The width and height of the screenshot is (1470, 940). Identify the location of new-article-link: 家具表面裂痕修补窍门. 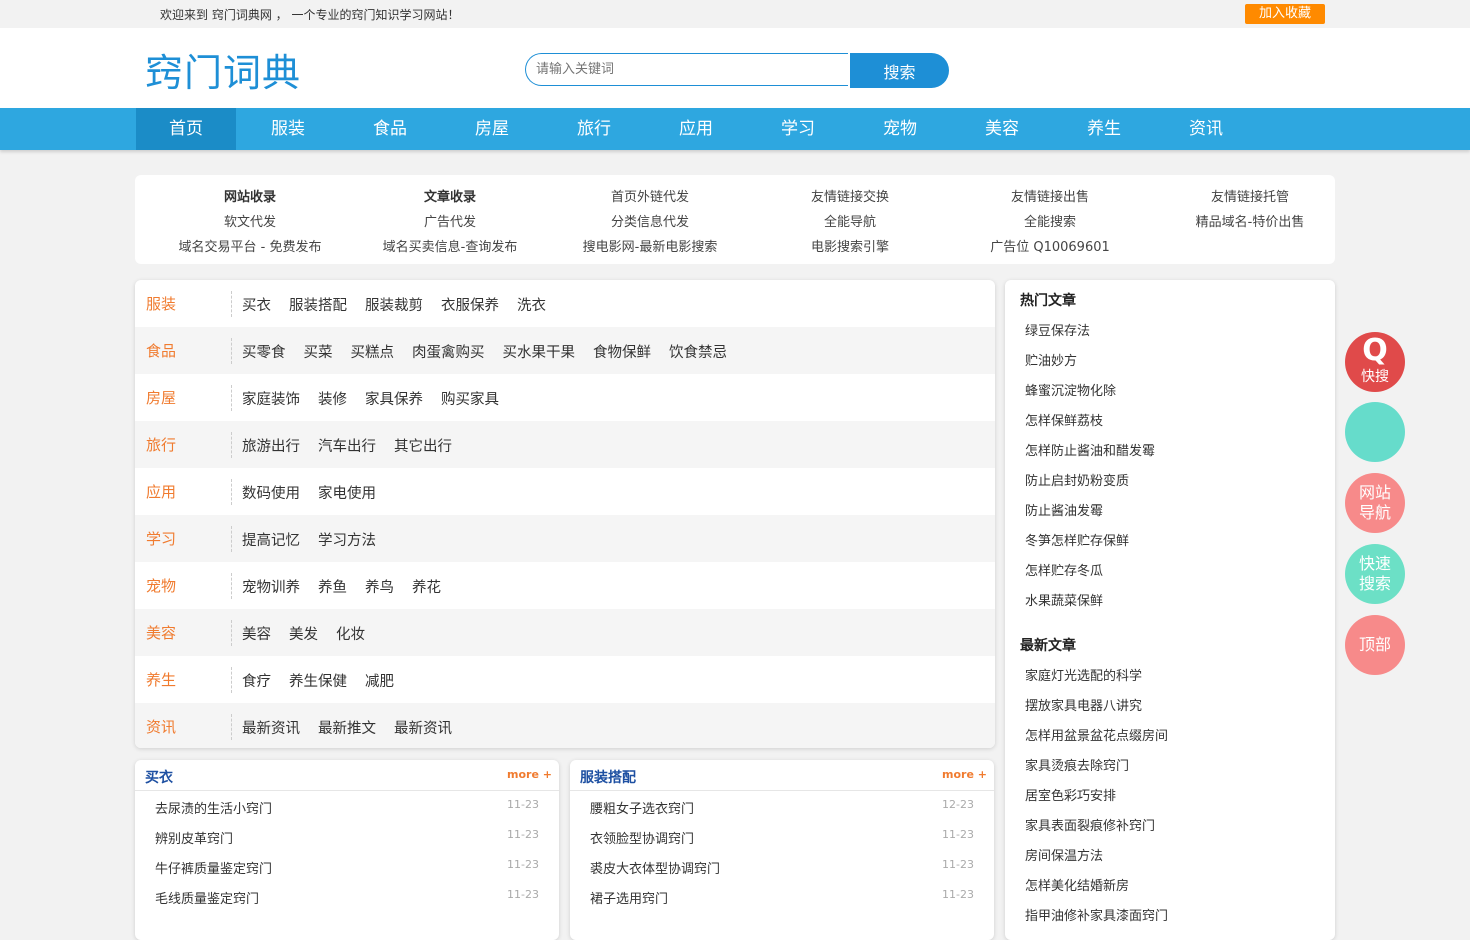
(1090, 824).